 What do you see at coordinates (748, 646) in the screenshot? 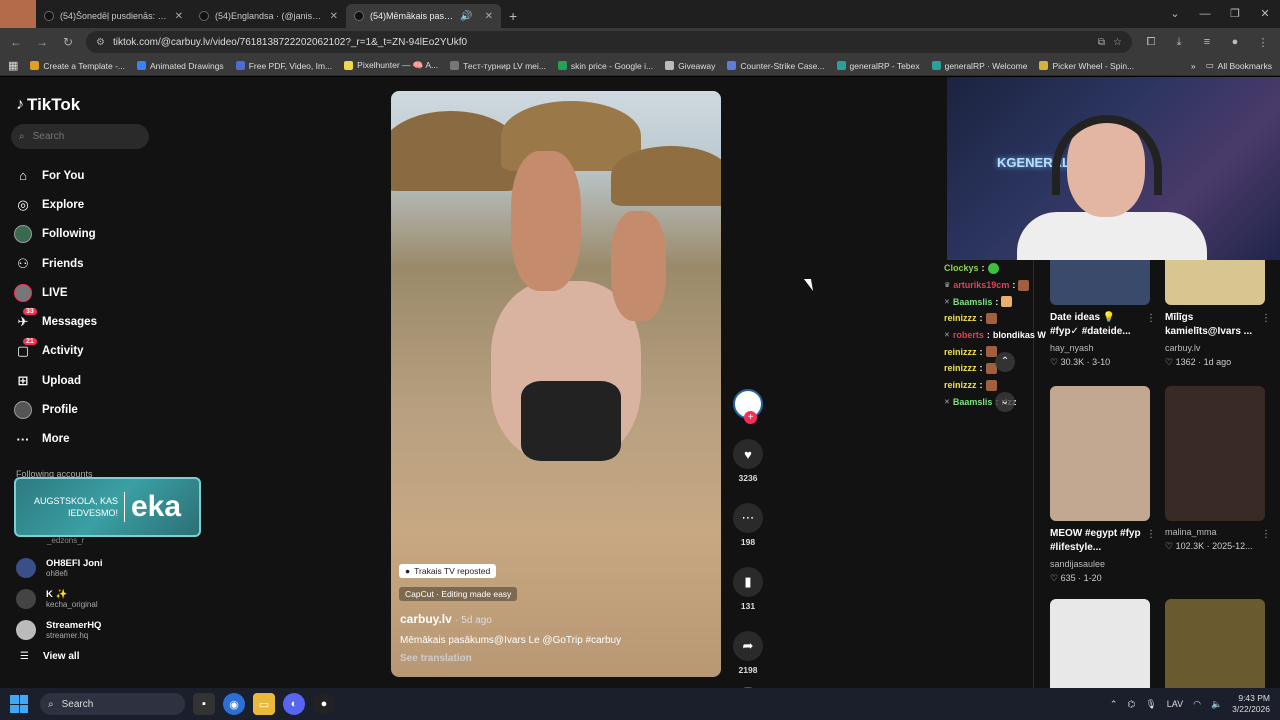
I see `share-button: ➦` at bounding box center [748, 646].